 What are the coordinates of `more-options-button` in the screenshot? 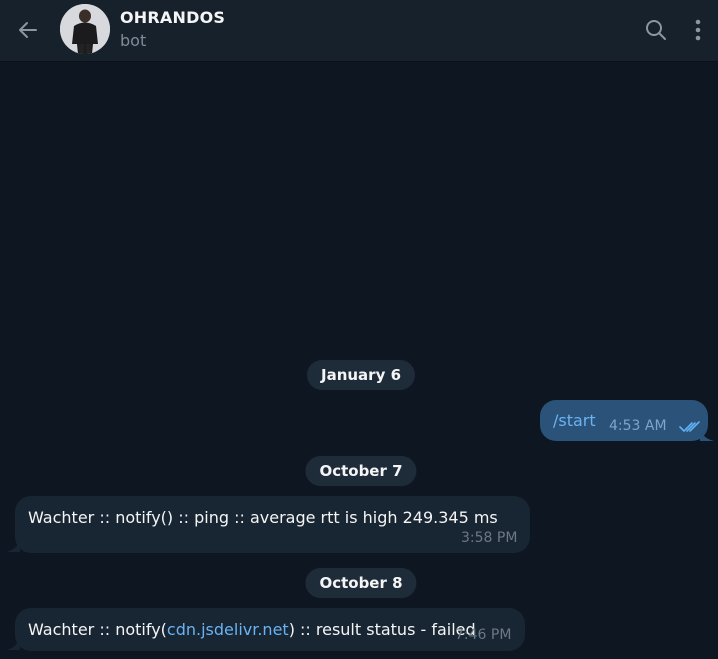 It's located at (698, 30).